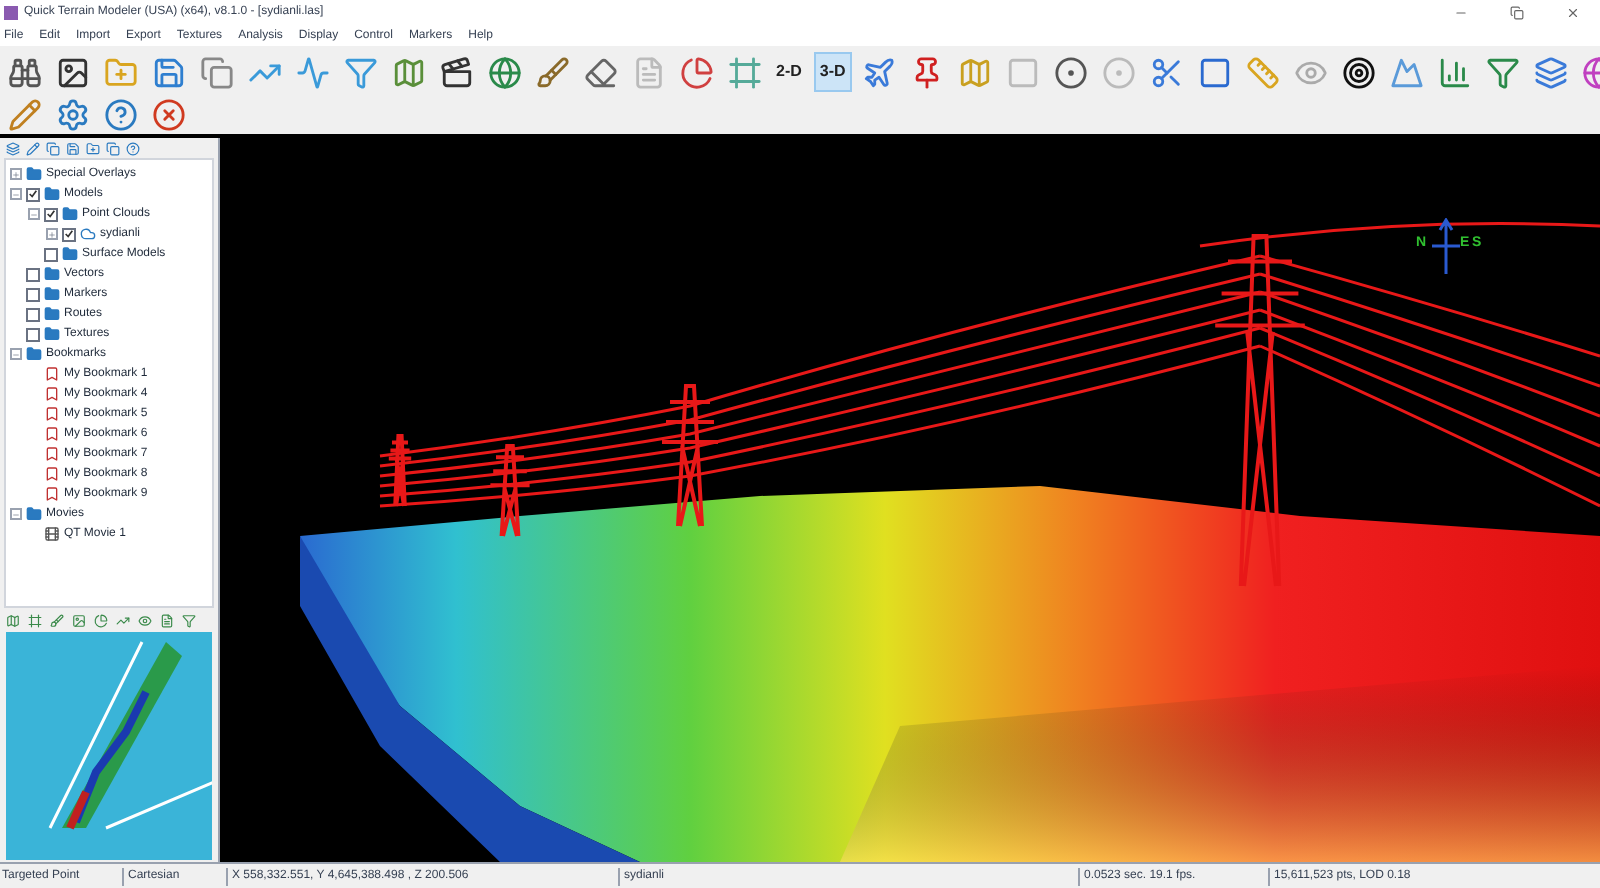 The height and width of the screenshot is (888, 1600). Describe the element at coordinates (789, 72) in the screenshot. I see `view-mode-button: 2-D` at that location.